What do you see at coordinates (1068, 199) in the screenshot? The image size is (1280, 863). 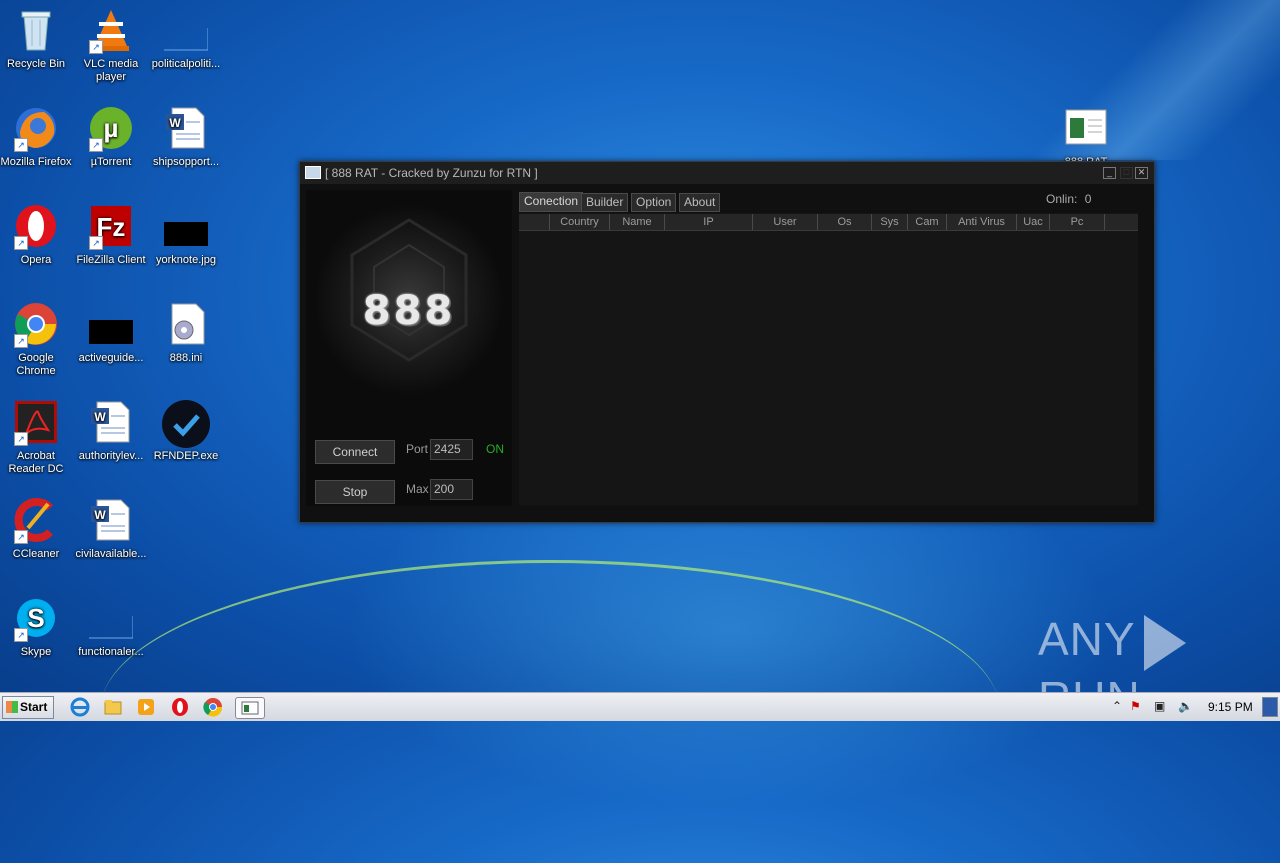 I see `online-count: Onlin: 0` at bounding box center [1068, 199].